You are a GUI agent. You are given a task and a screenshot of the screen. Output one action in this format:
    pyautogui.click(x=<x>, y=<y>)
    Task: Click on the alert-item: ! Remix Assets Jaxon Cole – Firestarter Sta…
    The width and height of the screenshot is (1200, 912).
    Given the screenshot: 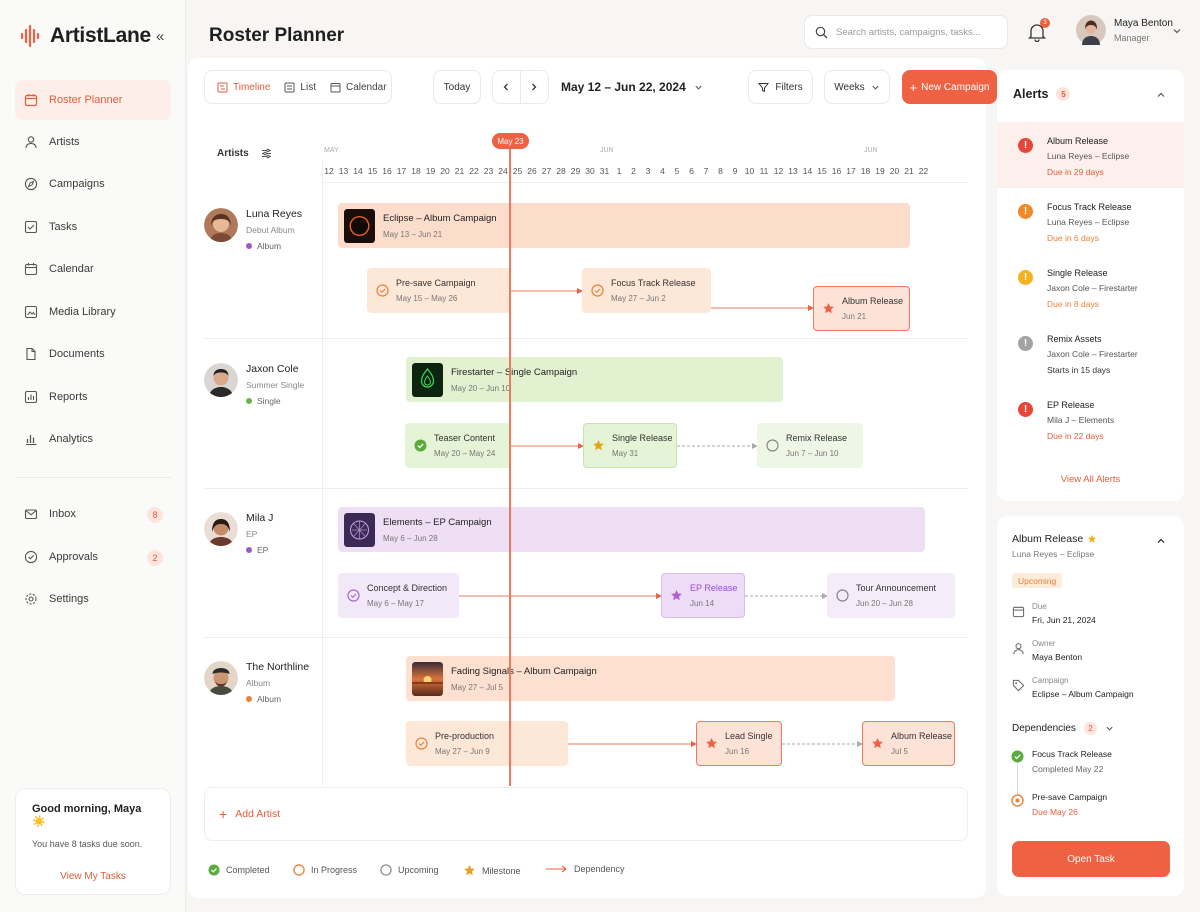 What is the action you would take?
    pyautogui.click(x=1090, y=353)
    